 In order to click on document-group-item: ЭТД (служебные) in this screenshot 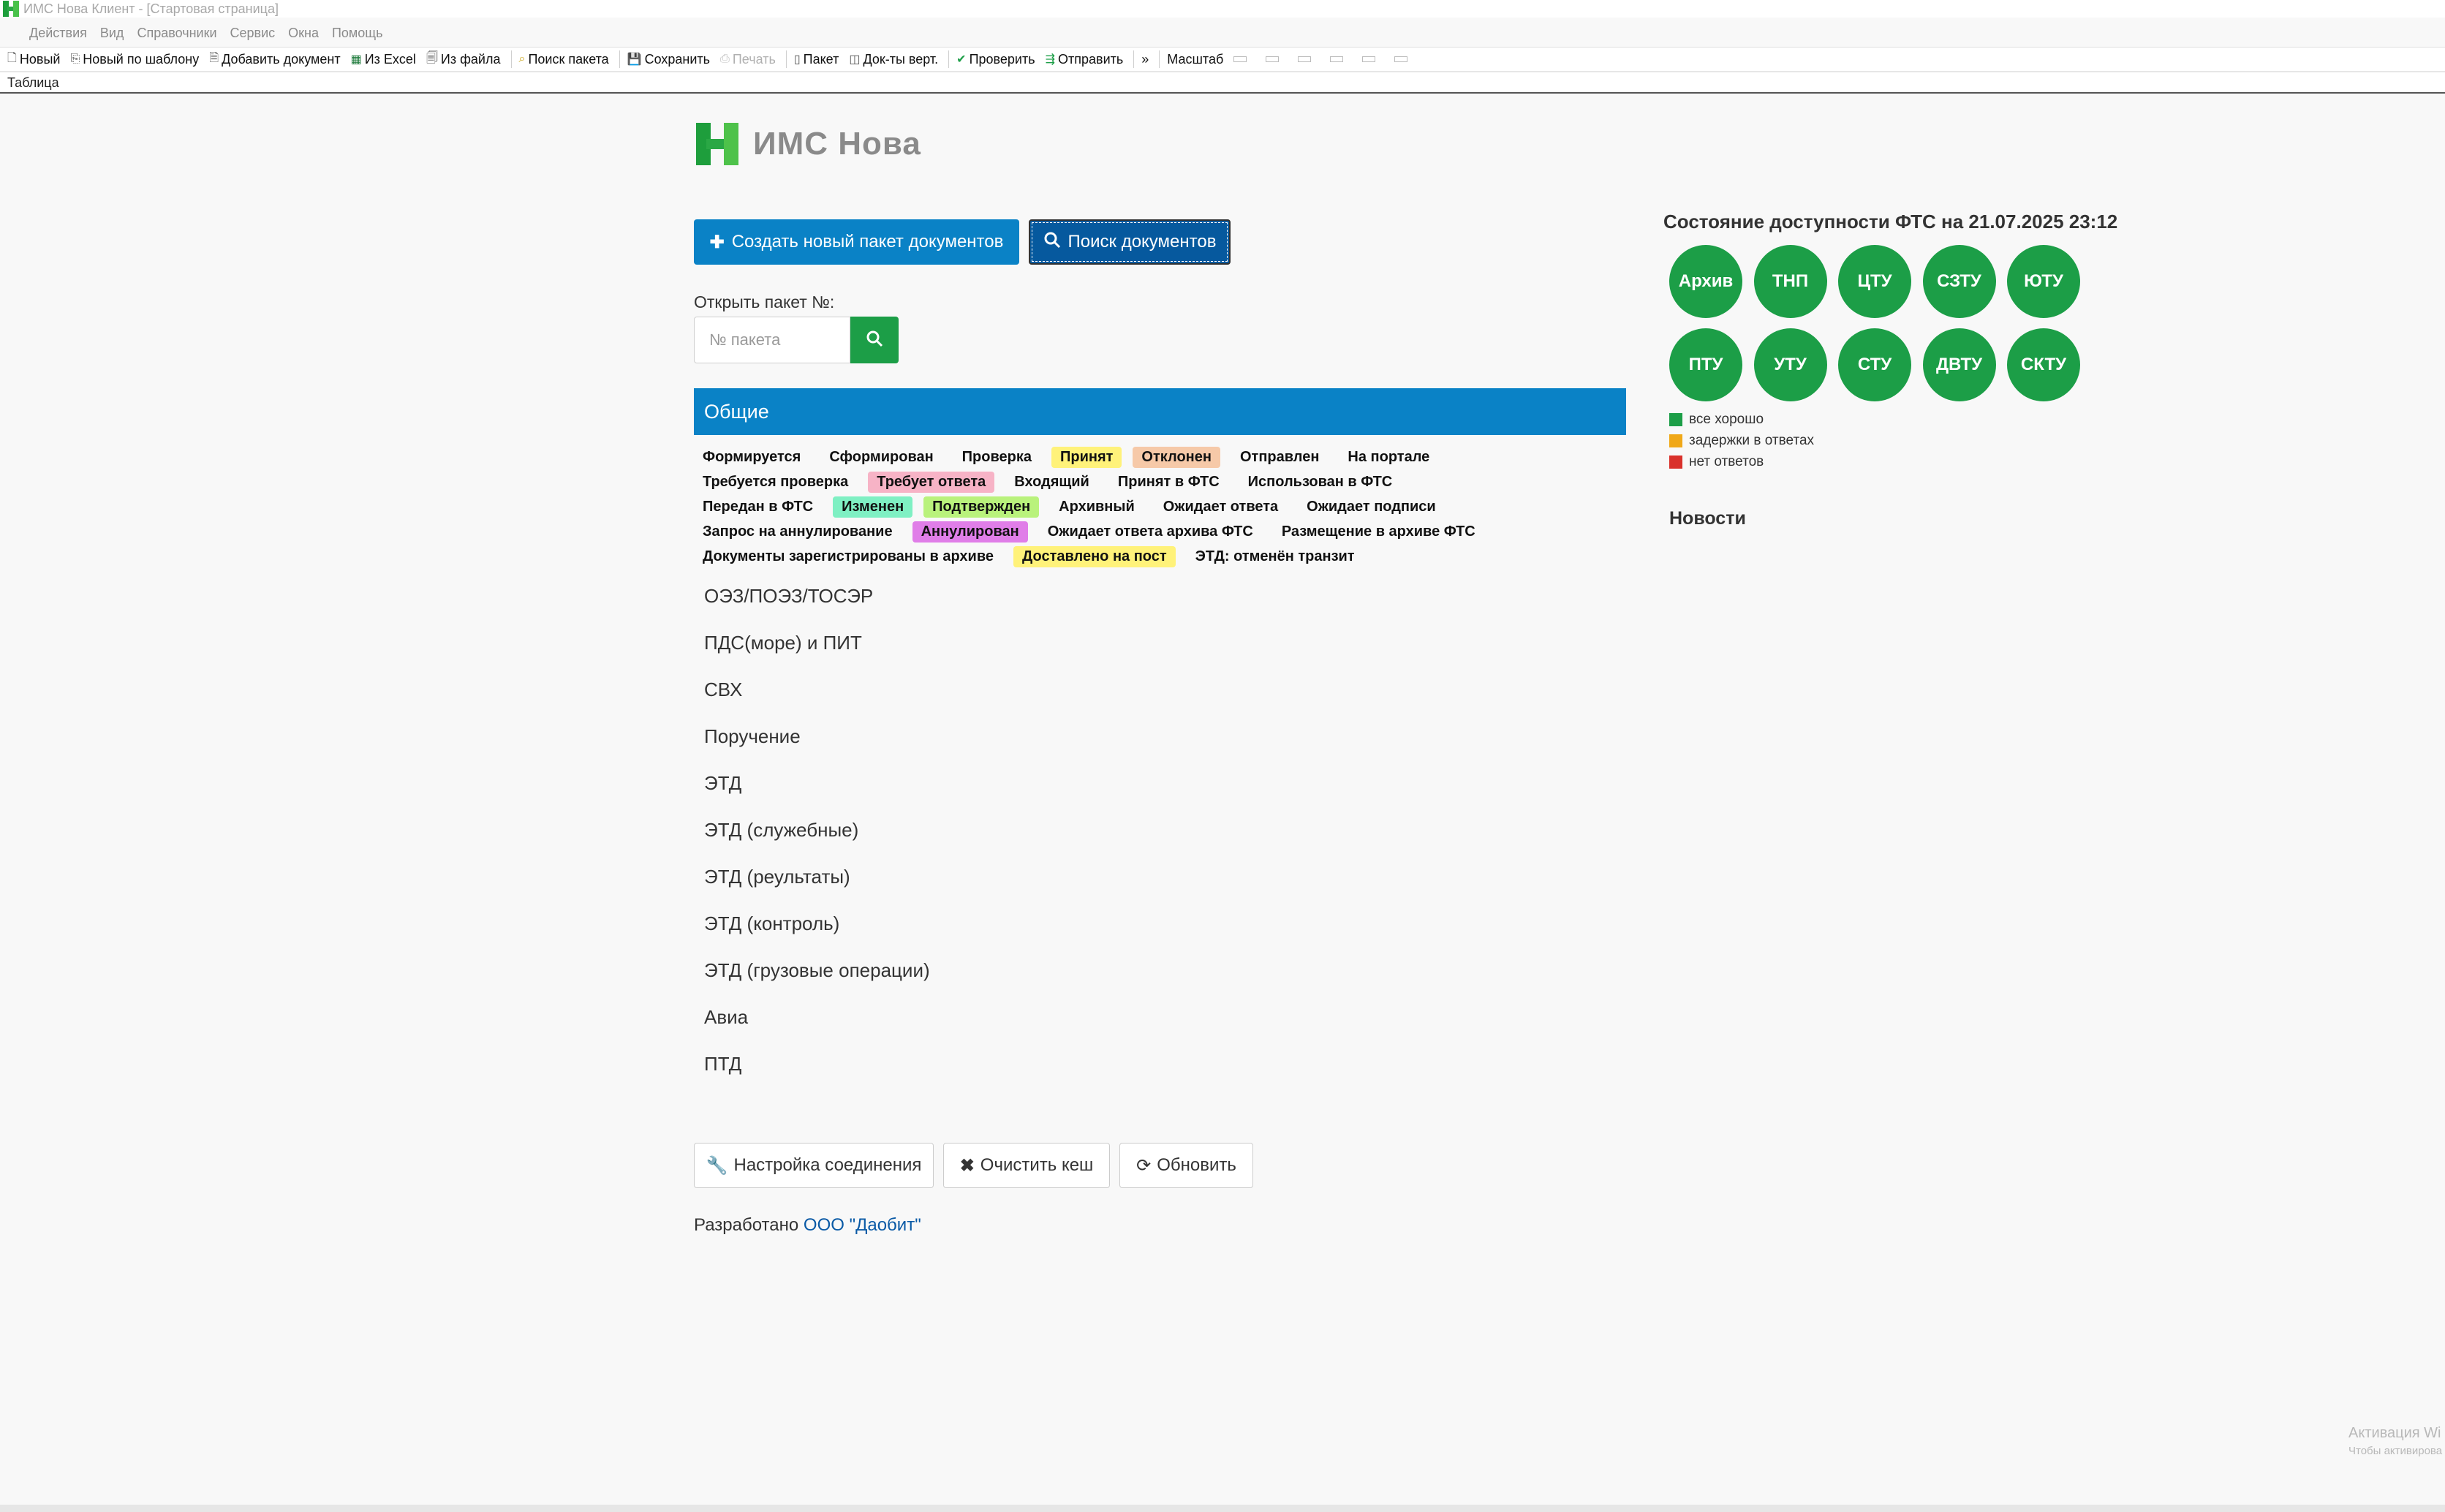, I will do `click(817, 842)`.